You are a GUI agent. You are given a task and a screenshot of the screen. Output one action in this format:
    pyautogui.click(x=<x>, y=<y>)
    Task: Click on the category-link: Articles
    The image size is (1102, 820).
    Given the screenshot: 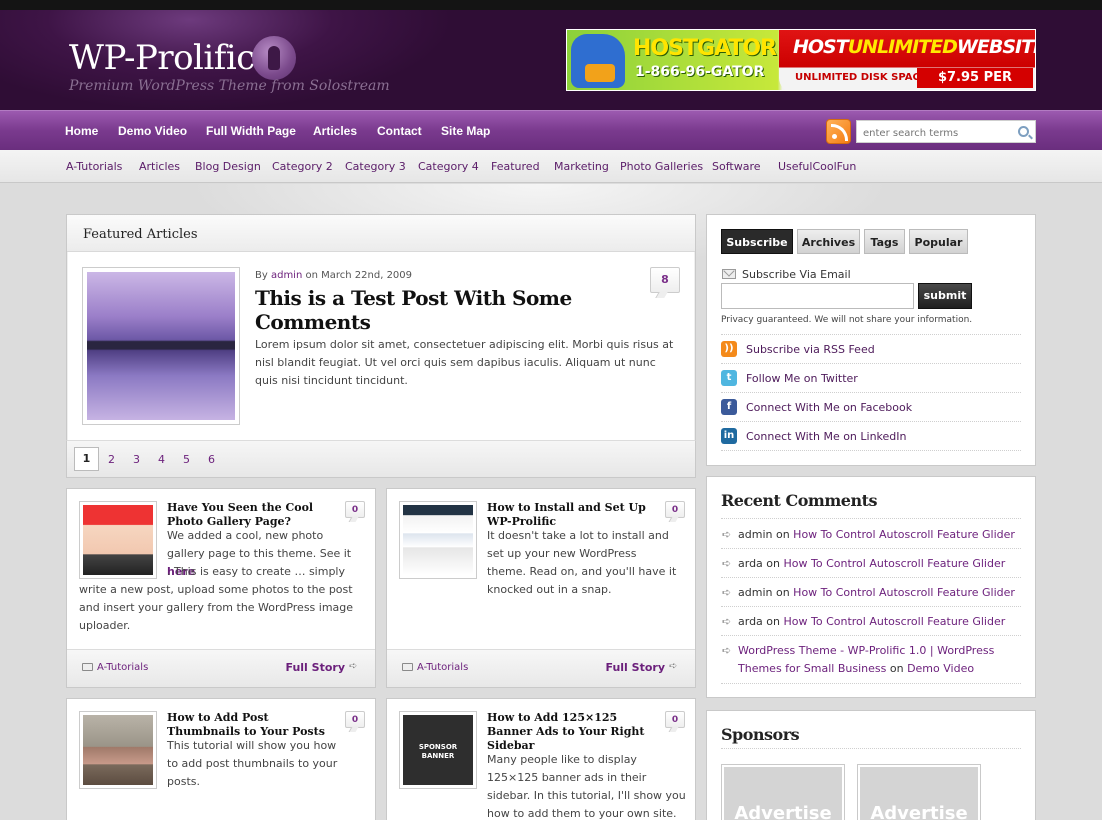 What is the action you would take?
    pyautogui.click(x=159, y=166)
    